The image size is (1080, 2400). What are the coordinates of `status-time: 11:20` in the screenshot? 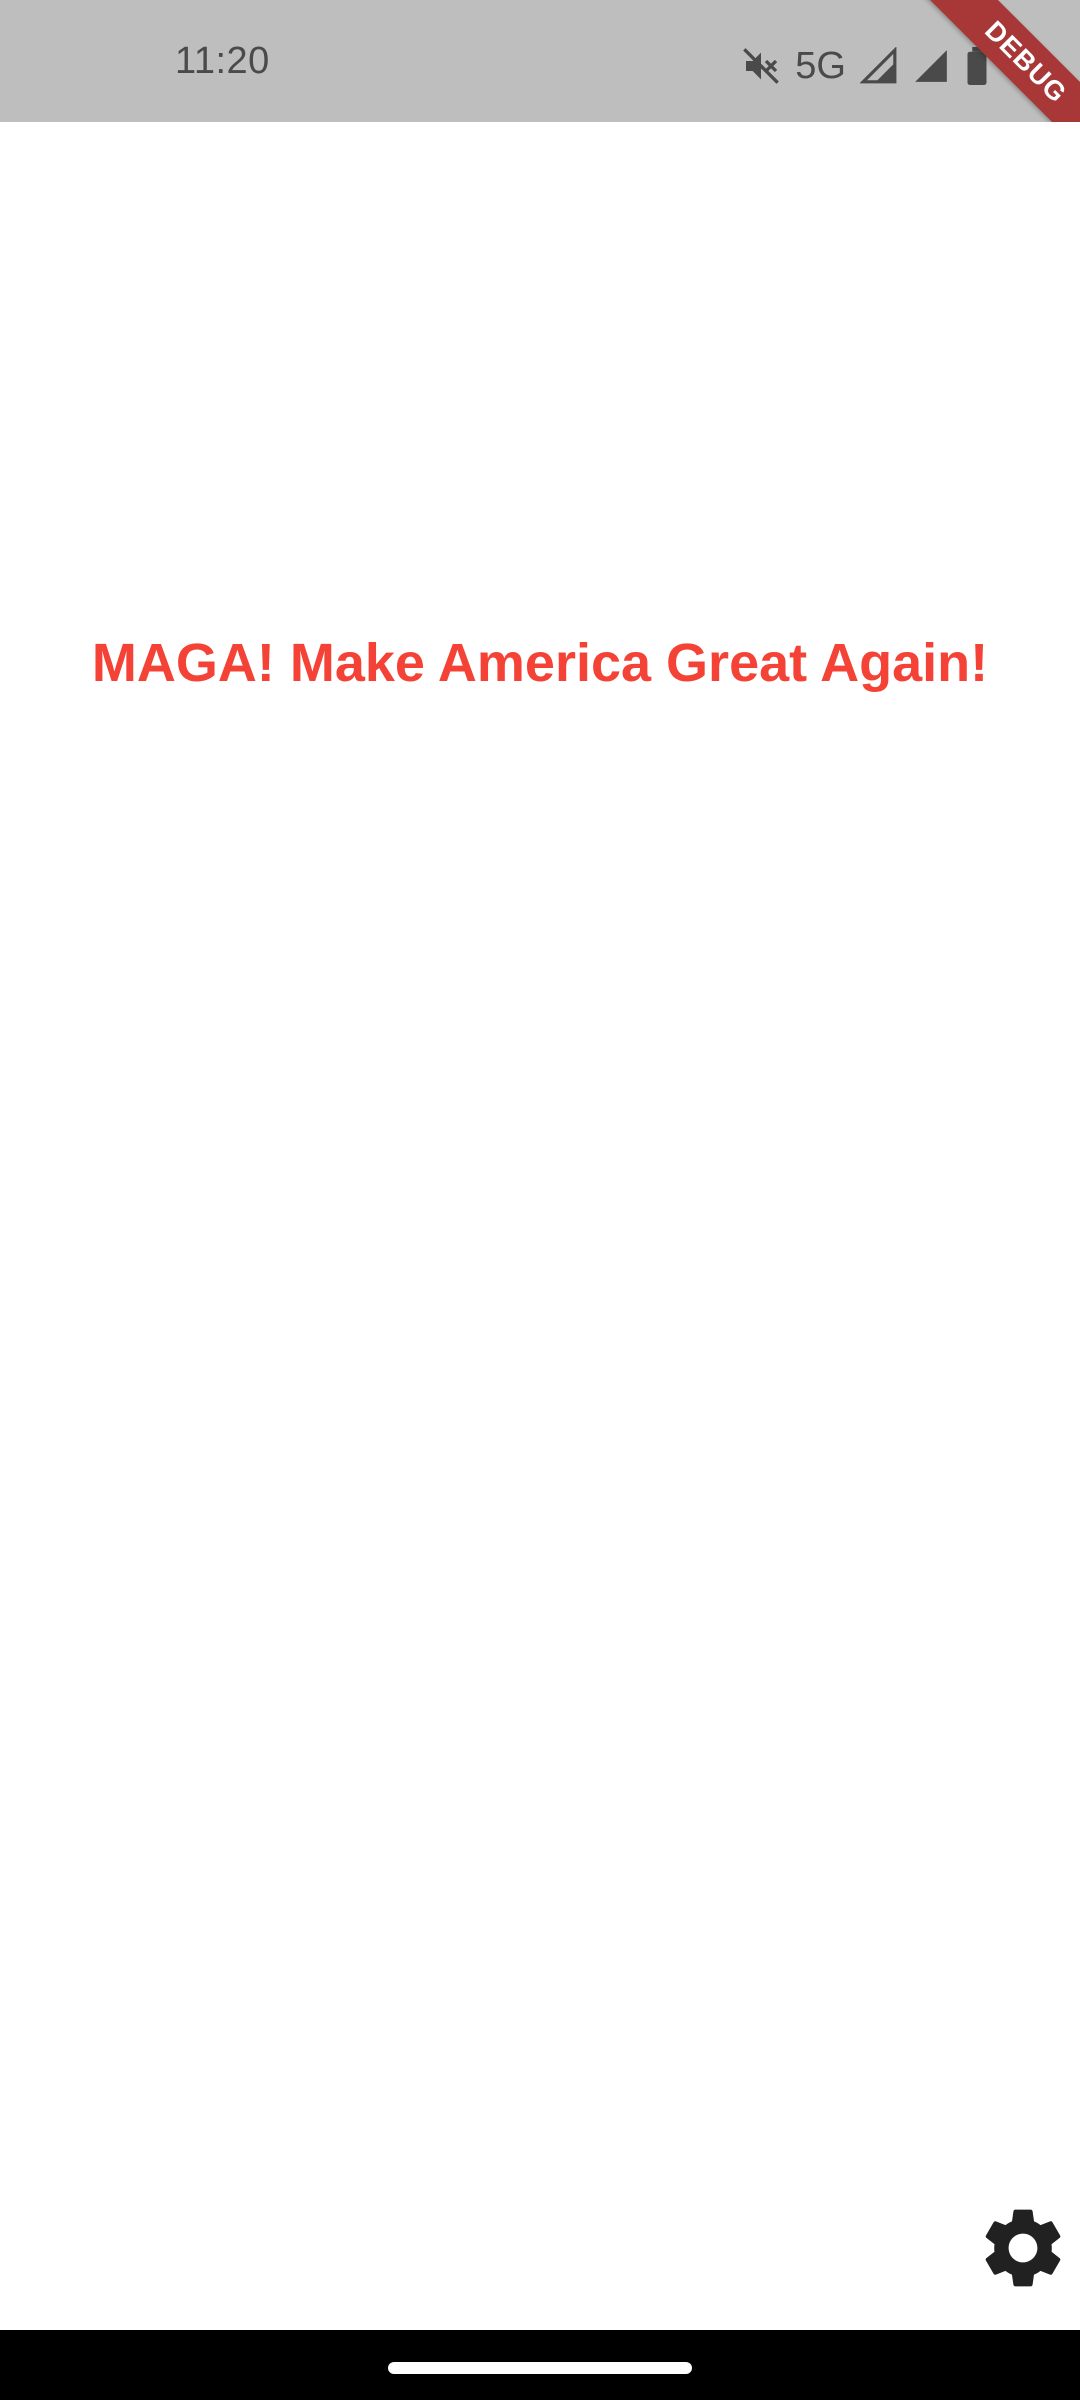 It's located at (222, 61).